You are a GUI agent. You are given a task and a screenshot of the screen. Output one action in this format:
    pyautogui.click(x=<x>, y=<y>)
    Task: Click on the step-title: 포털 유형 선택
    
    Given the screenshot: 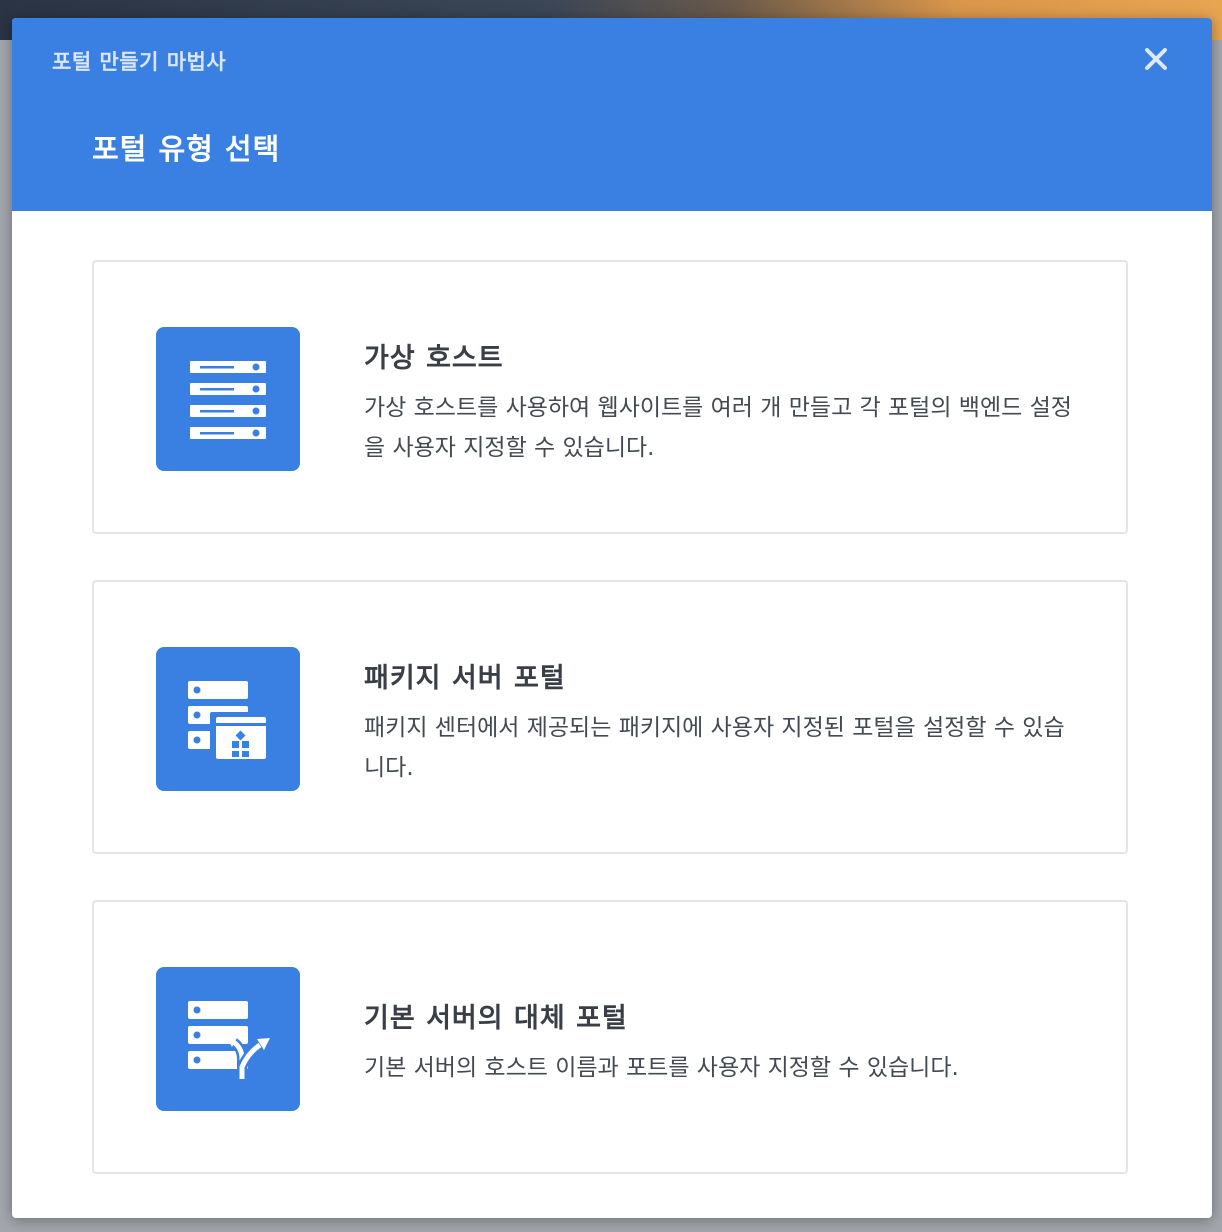 What is the action you would take?
    pyautogui.click(x=186, y=149)
    